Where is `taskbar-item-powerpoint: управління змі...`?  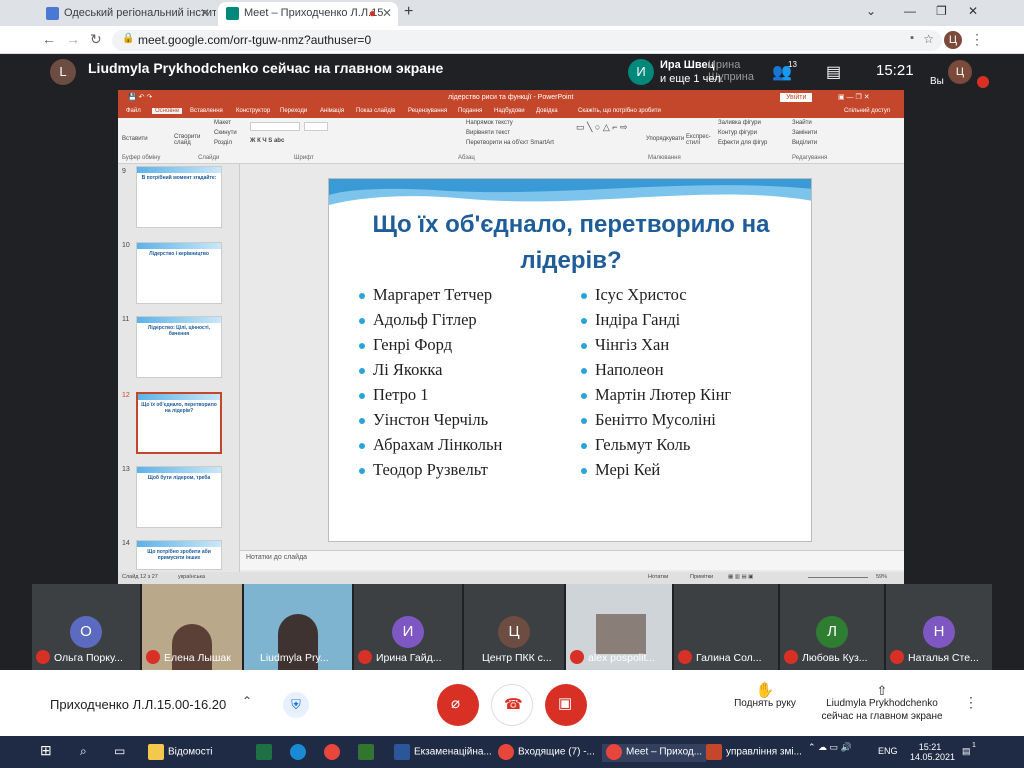 taskbar-item-powerpoint: управління змі... is located at coordinates (754, 753).